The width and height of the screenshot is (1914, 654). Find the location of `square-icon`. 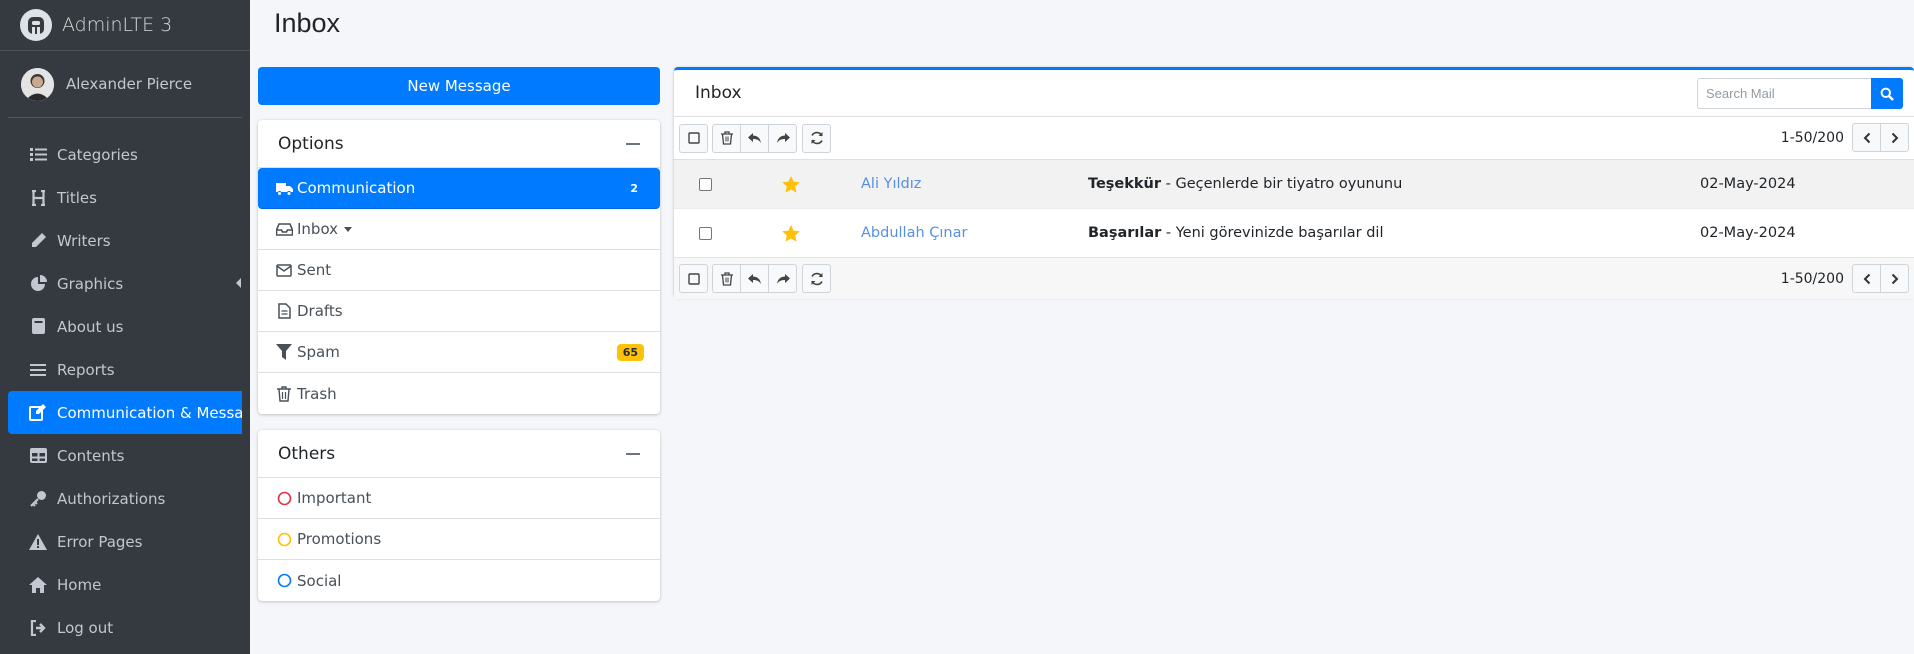

square-icon is located at coordinates (693, 278).